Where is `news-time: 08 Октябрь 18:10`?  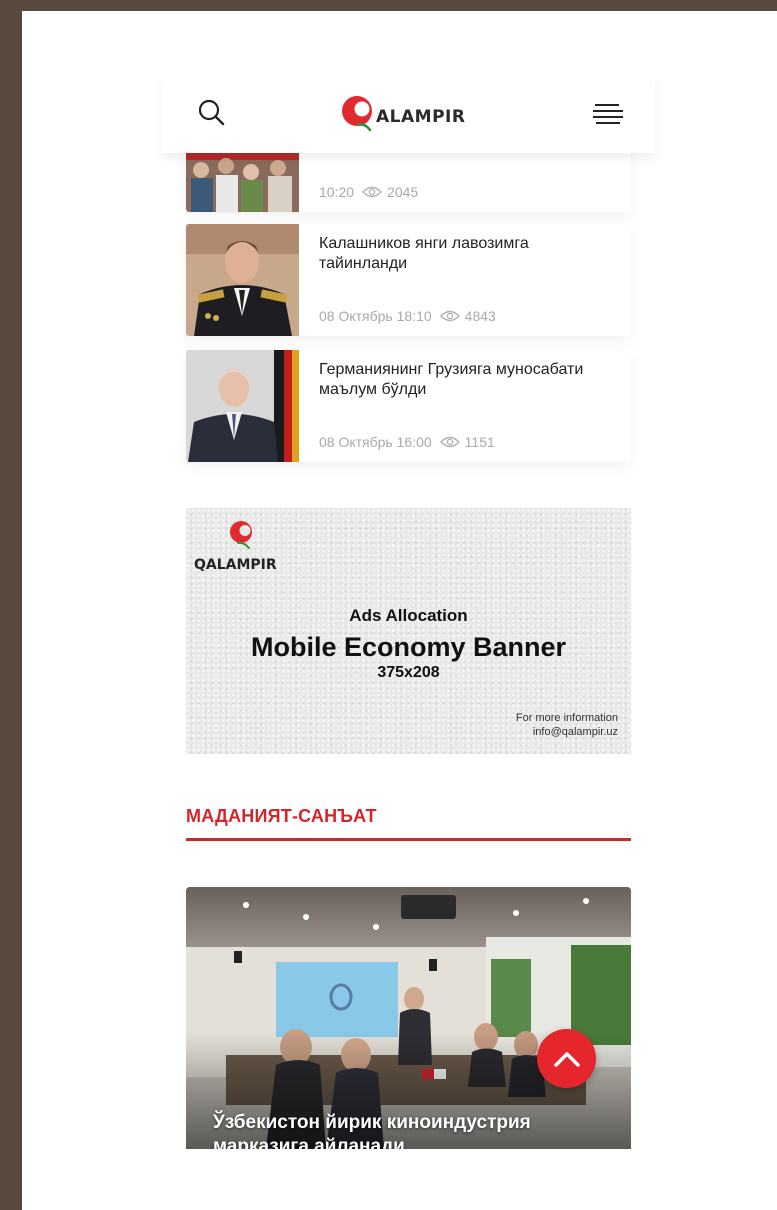 news-time: 08 Октябрь 18:10 is located at coordinates (375, 316).